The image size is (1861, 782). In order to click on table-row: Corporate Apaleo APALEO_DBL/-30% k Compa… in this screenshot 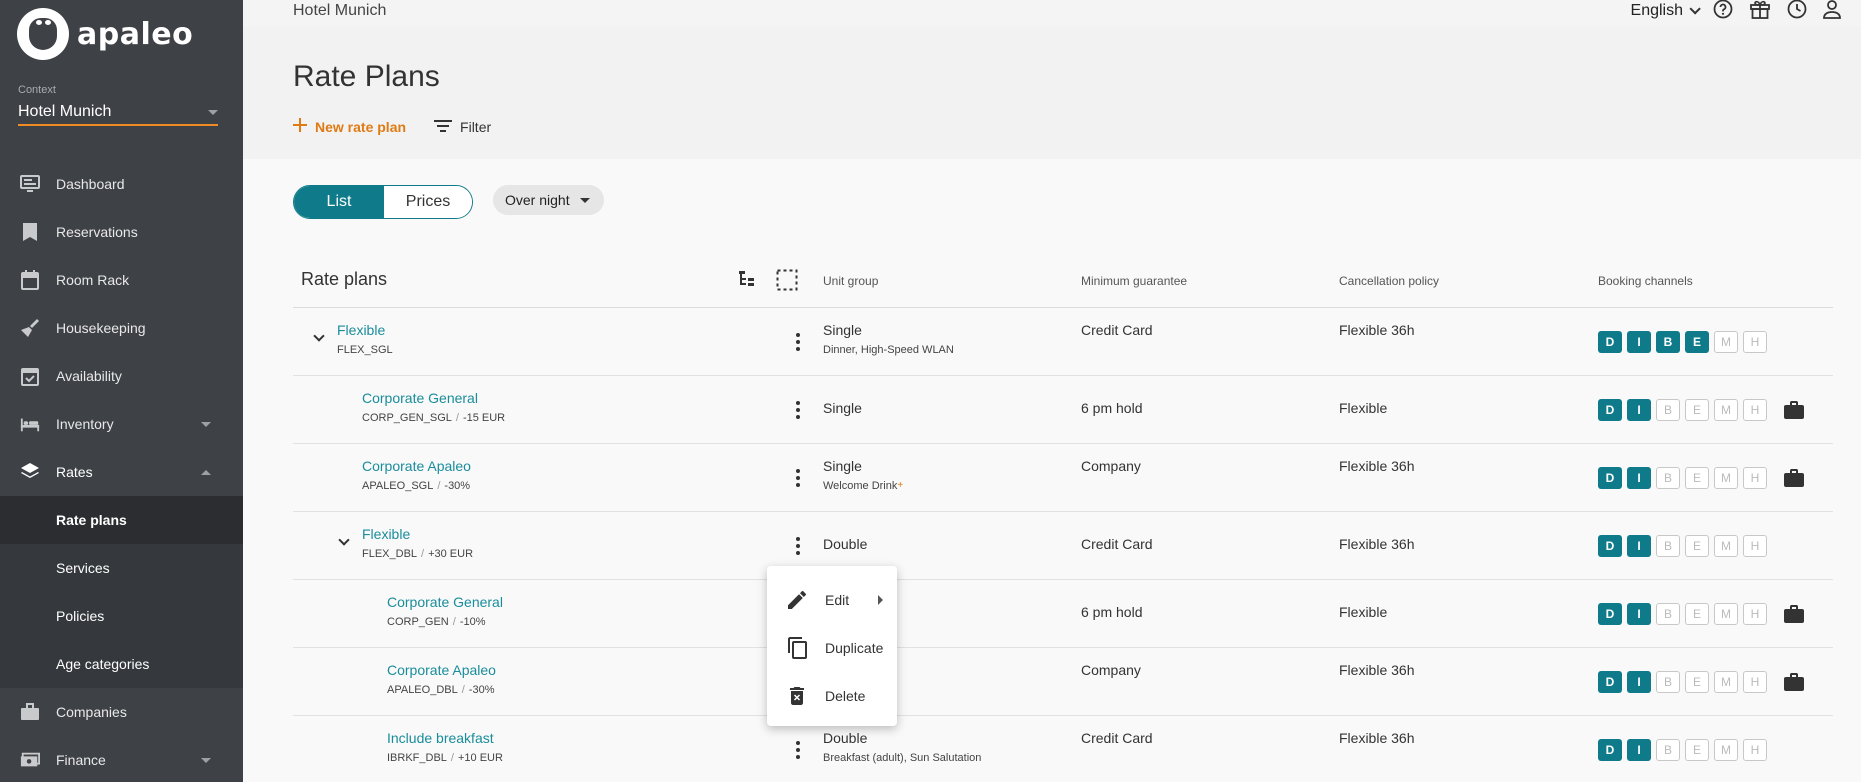, I will do `click(1063, 682)`.